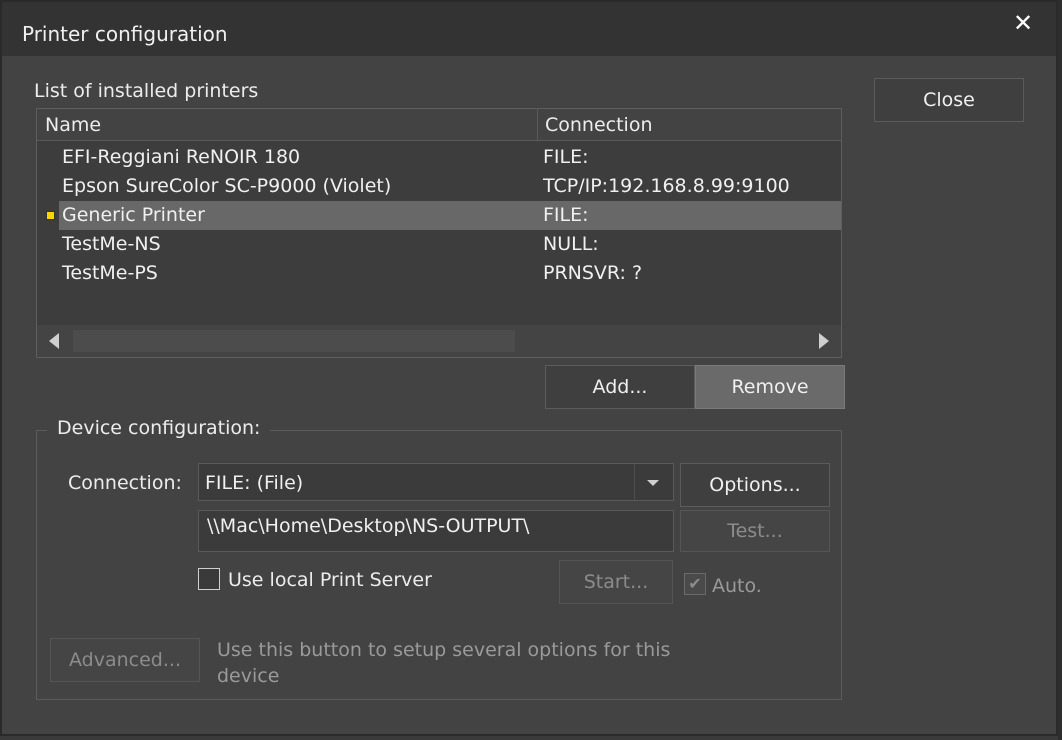  I want to click on connection-select-value: FILE: (File), so click(254, 483).